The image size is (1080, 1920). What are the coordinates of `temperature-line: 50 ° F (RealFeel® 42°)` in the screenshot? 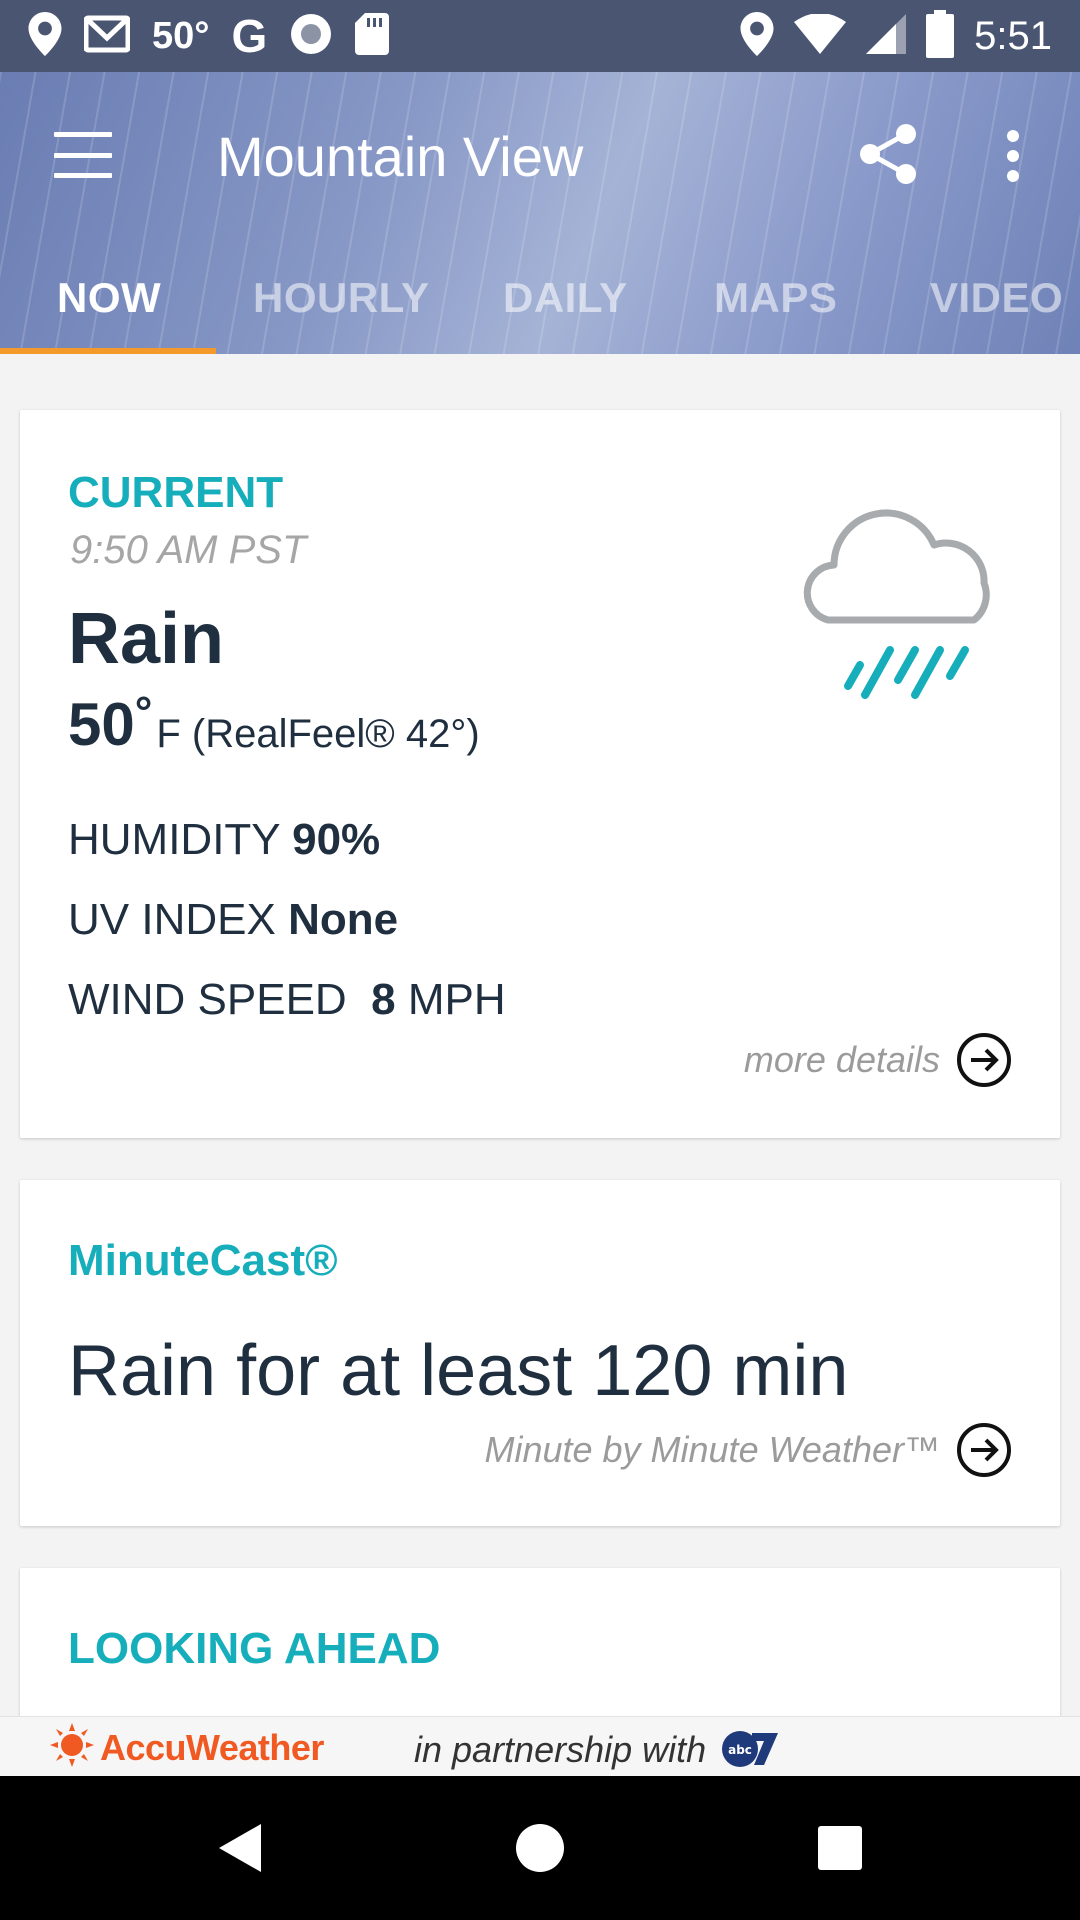 It's located at (274, 723).